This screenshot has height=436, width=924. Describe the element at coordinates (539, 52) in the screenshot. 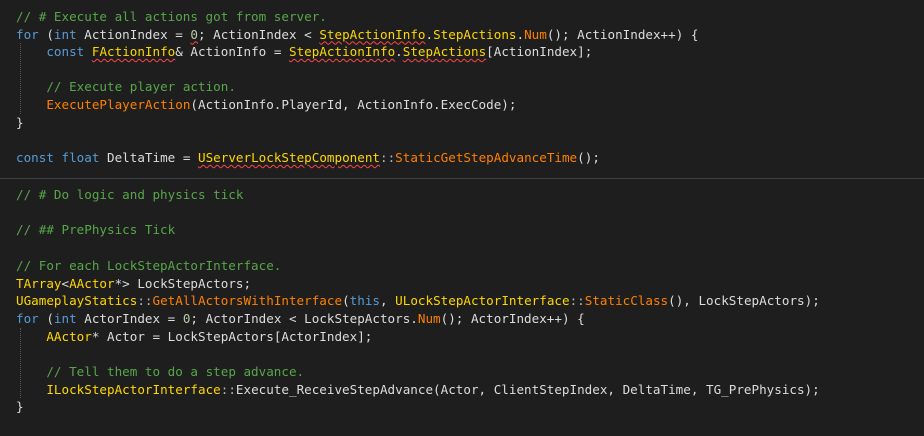

I see `code-token: [ActionIndex];` at that location.